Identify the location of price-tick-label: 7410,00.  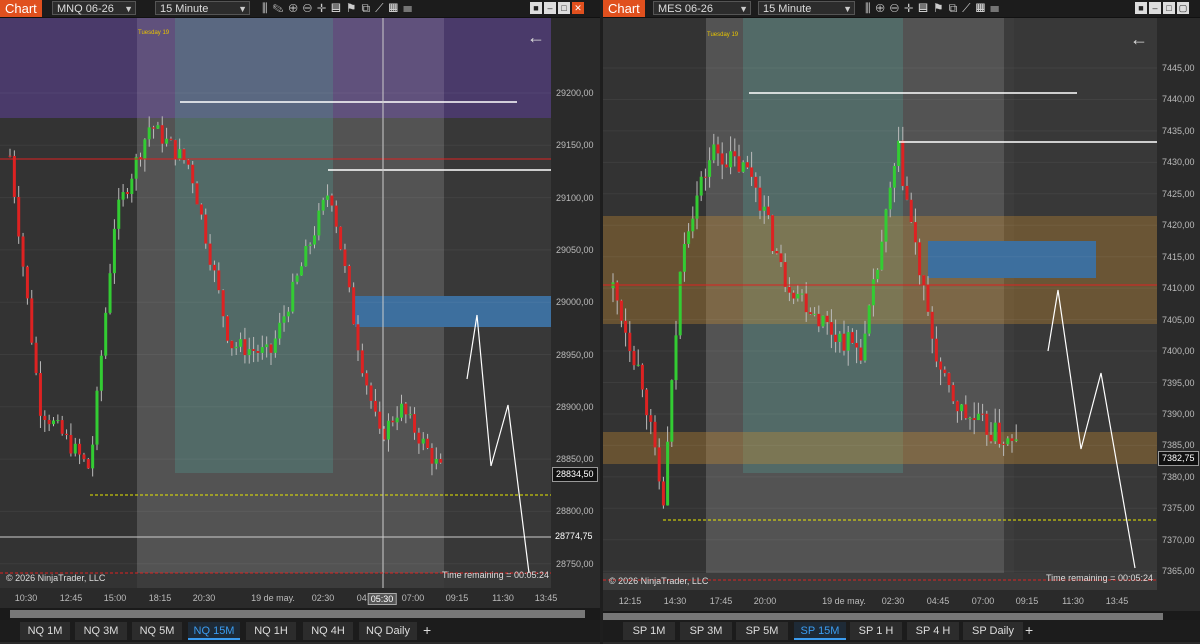
(1178, 288).